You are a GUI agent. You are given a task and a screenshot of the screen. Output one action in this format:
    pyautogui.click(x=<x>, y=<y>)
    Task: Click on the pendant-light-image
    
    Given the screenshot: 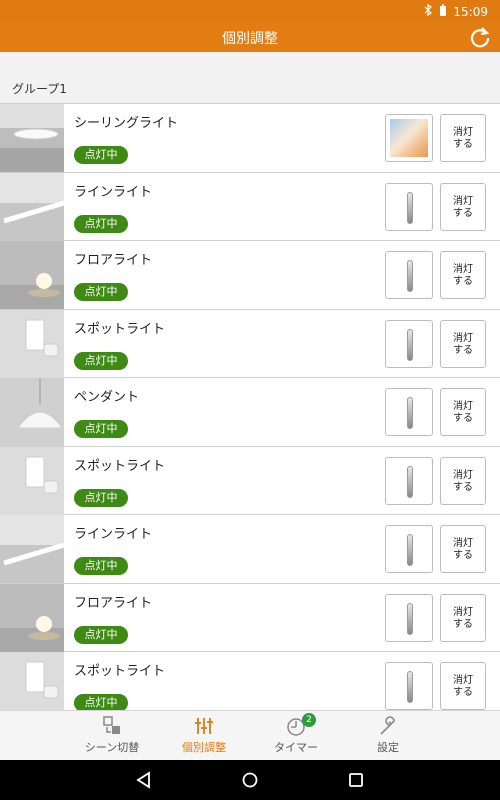 What is the action you would take?
    pyautogui.click(x=32, y=412)
    